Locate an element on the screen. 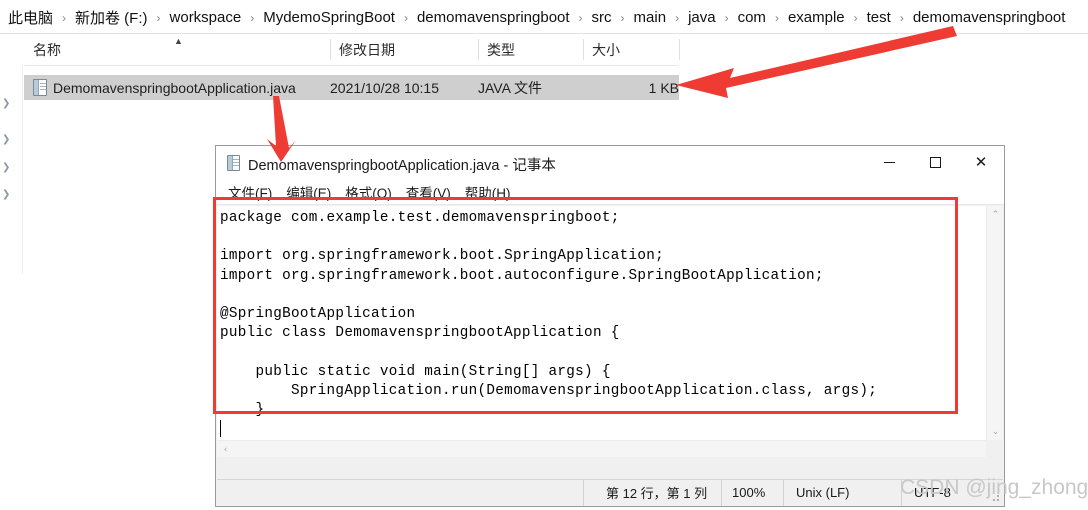 This screenshot has width=1088, height=510. breadcrumb-item: com is located at coordinates (752, 17).